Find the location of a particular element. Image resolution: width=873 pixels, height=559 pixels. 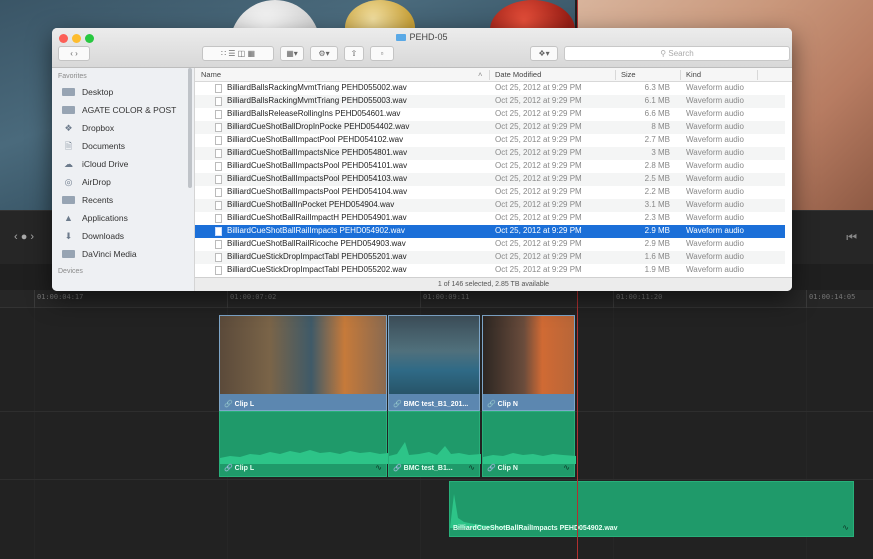

sidebar-item-davinci: DaVinci Media is located at coordinates (99, 254).